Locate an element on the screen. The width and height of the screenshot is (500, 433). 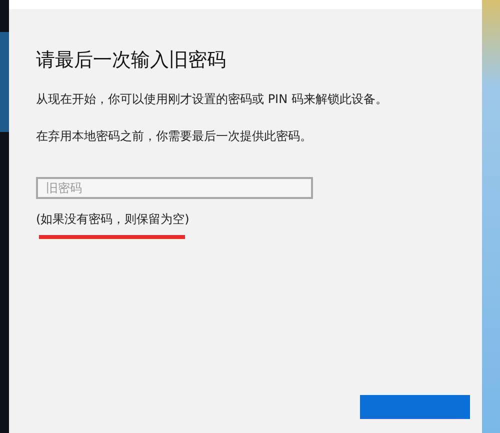
password-field: 旧密码 is located at coordinates (174, 188).